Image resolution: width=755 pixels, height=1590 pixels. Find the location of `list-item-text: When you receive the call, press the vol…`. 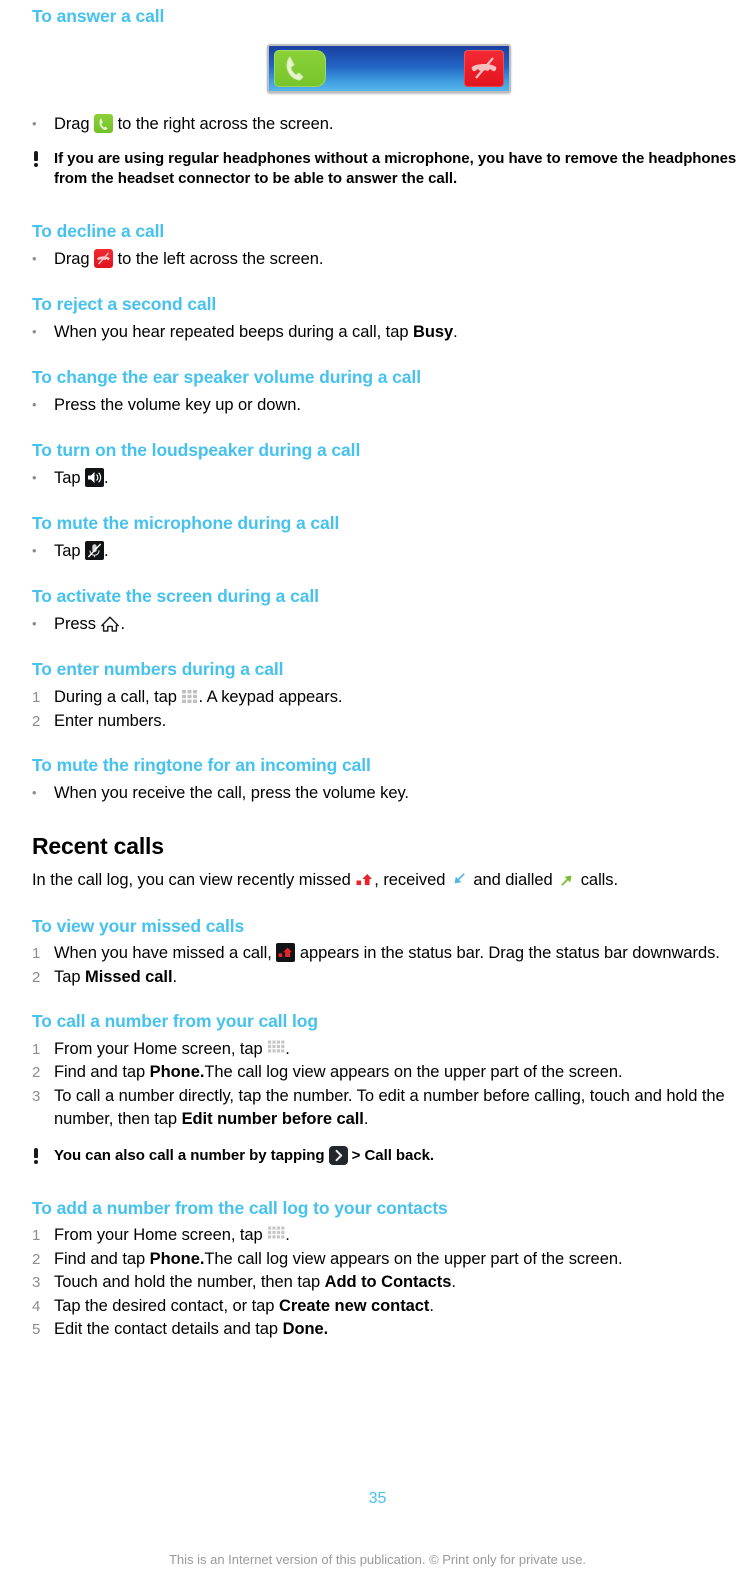

list-item-text: When you receive the call, press the vol… is located at coordinates (231, 792).